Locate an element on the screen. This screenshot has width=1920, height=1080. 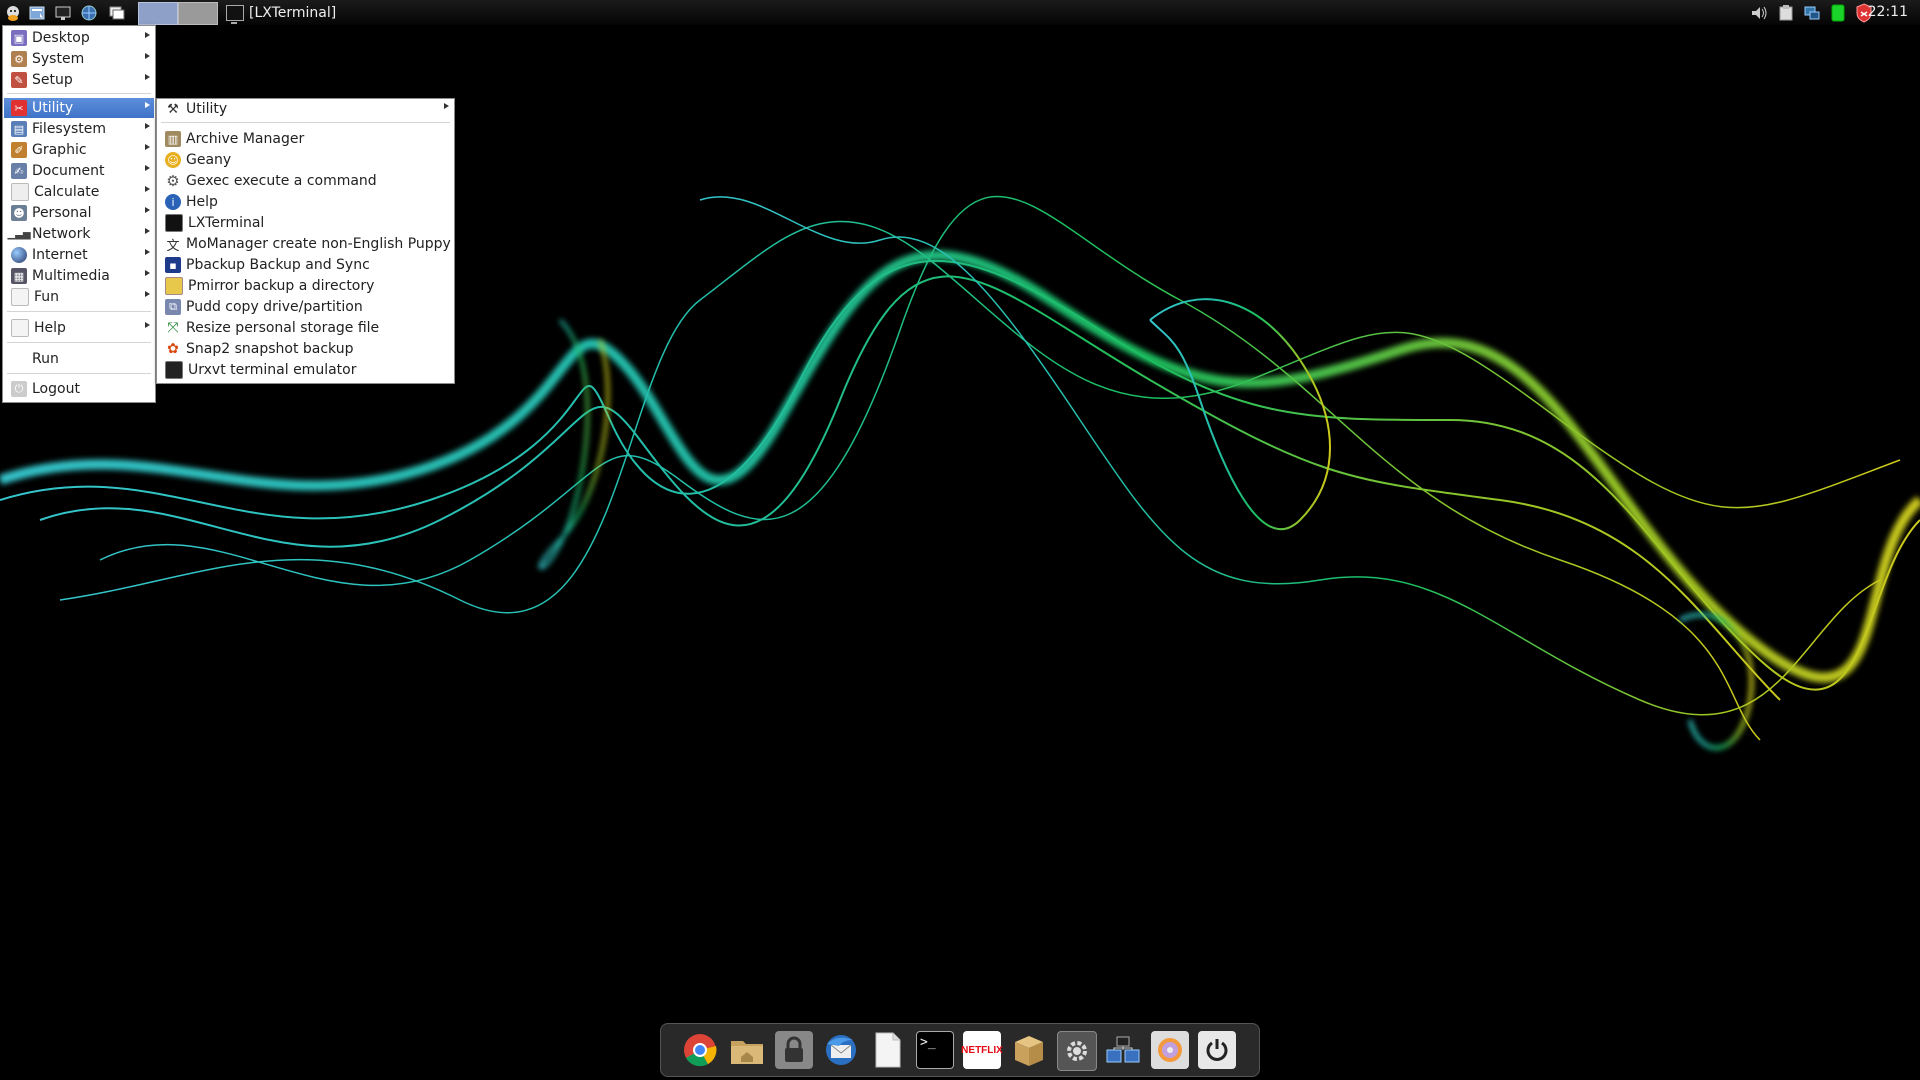
menu-item-gexec: ⚙ Gexec execute a command is located at coordinates (305, 181).